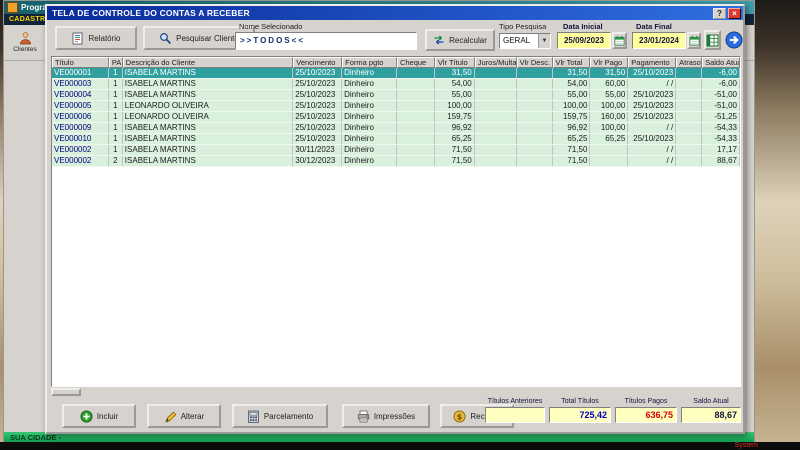 The height and width of the screenshot is (450, 800). Describe the element at coordinates (116, 161) in the screenshot. I see `table-cell: 2` at that location.